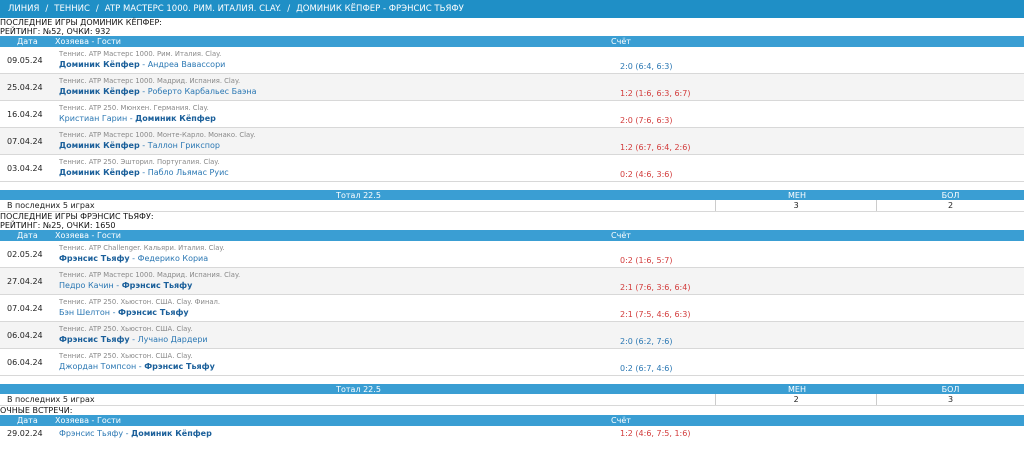 This screenshot has width=1024, height=460. Describe the element at coordinates (173, 339) in the screenshot. I see `away-player: Лучано Дардери` at that location.